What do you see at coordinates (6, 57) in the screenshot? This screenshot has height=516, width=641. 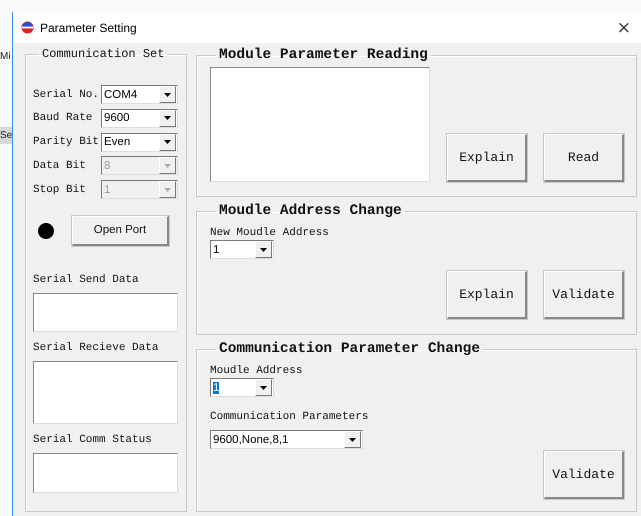 I see `background-text: Mi` at bounding box center [6, 57].